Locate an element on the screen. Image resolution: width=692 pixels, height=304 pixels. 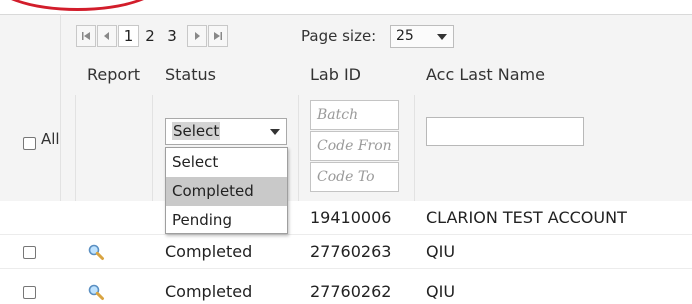
page-size-label: Page size: is located at coordinates (339, 36).